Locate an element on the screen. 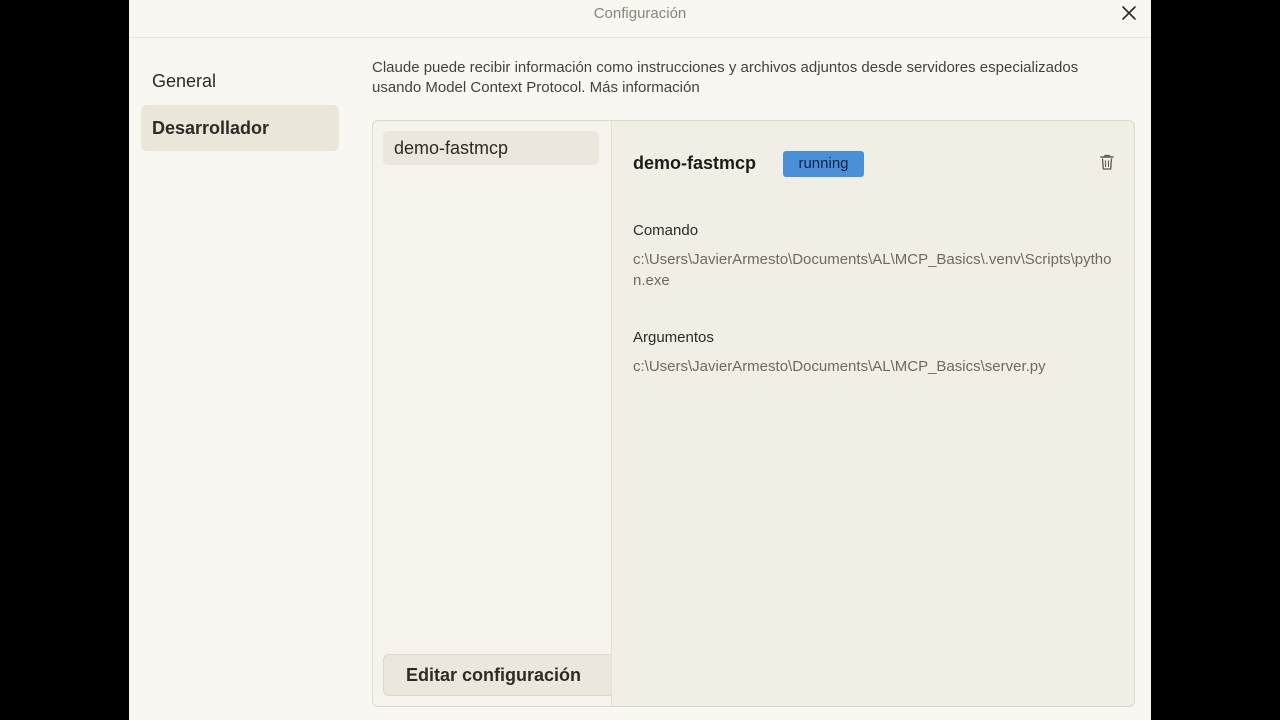 The width and height of the screenshot is (1280, 720). arguments-label: Argumentos is located at coordinates (673, 337).